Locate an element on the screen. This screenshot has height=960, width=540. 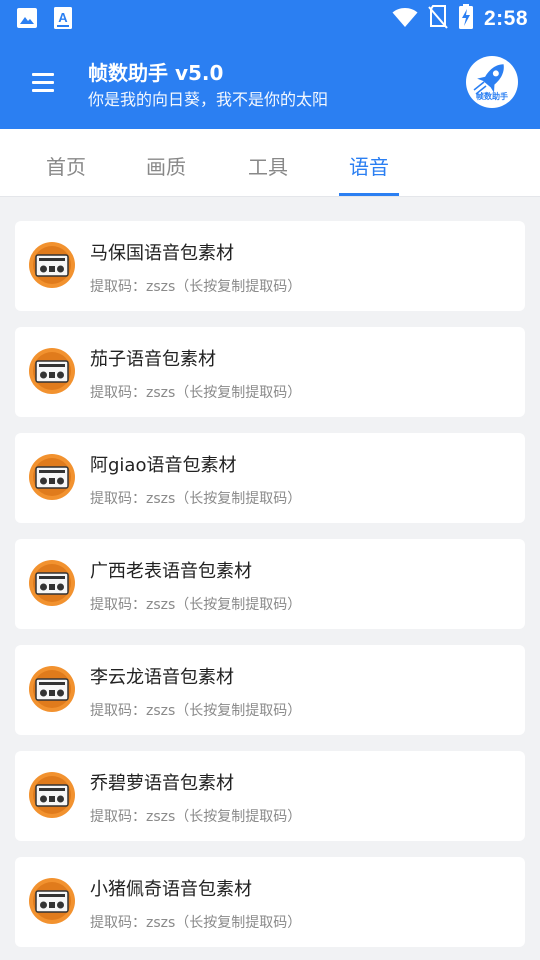
item-title: 小猪佩奇语音包素材 is located at coordinates (171, 889).